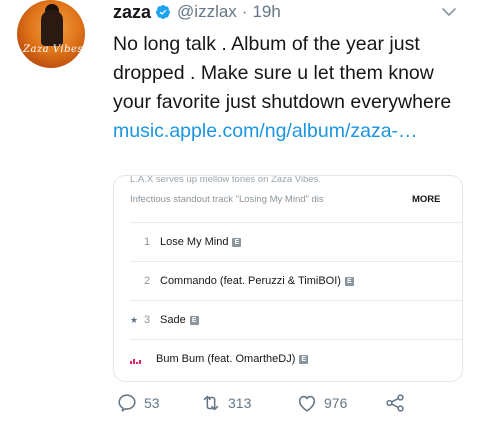 The width and height of the screenshot is (480, 434). I want to click on star-icon: ★, so click(134, 319).